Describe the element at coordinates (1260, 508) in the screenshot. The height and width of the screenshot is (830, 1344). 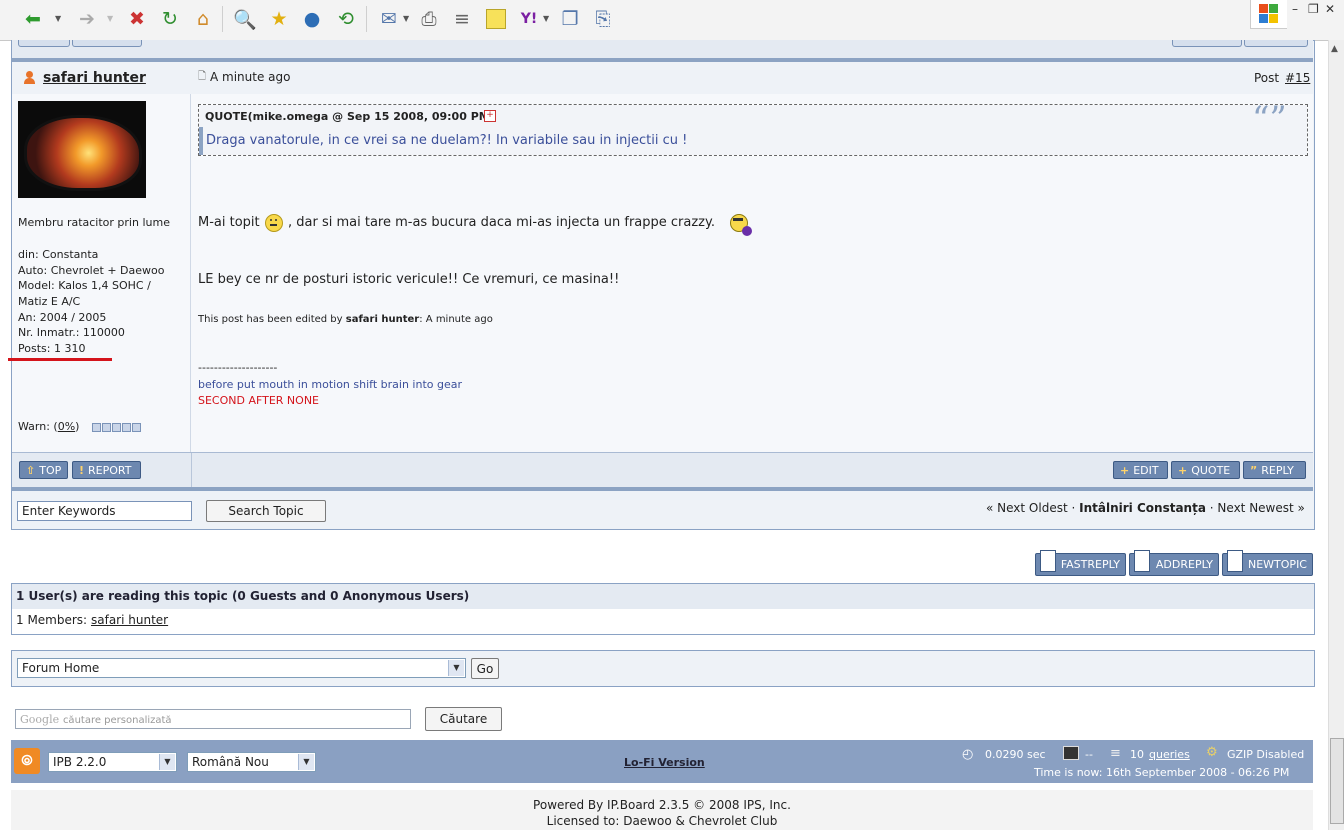
I see `next-newest-link: Next Newest »` at that location.